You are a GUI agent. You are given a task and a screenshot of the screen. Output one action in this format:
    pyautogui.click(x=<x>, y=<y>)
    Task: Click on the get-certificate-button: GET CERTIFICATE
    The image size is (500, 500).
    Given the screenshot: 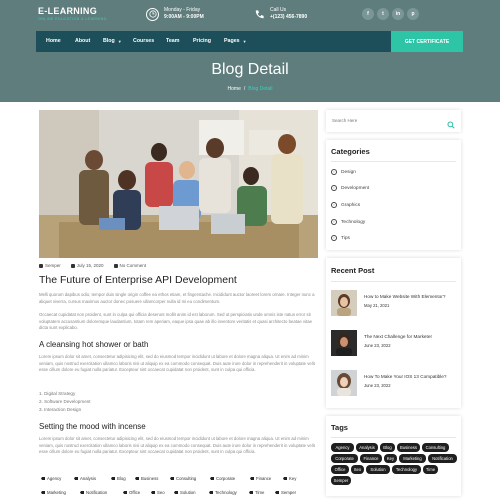 What is the action you would take?
    pyautogui.click(x=427, y=41)
    